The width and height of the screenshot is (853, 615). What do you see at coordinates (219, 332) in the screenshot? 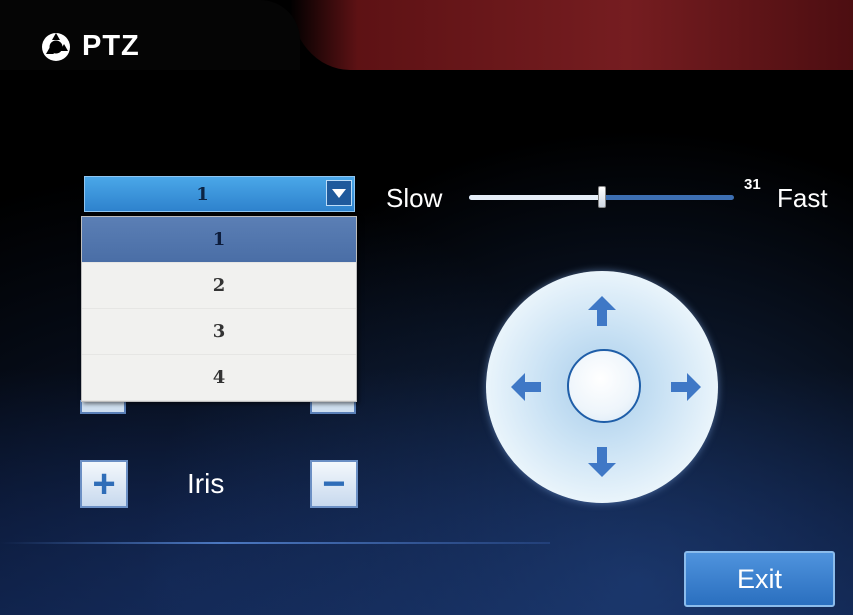
I see `preset-option-3: 3` at bounding box center [219, 332].